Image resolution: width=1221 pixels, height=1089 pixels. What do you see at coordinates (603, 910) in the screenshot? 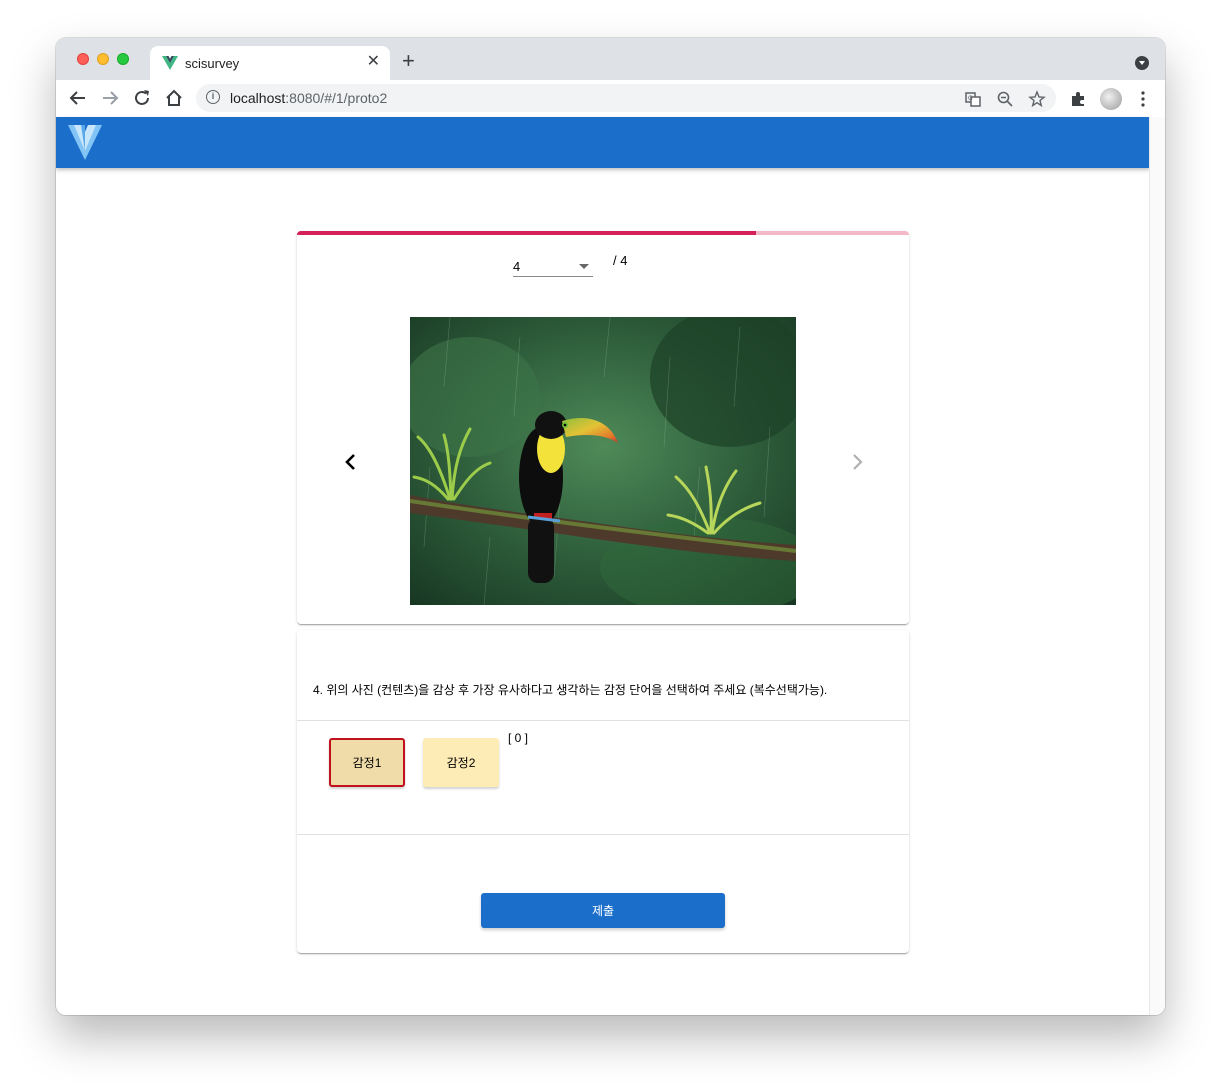
I see `submit-button: 제출` at bounding box center [603, 910].